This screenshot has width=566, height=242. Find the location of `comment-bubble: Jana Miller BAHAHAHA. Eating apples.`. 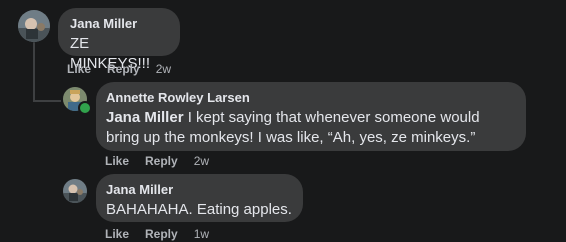

comment-bubble: Jana Miller BAHAHAHA. Eating apples. is located at coordinates (199, 198).